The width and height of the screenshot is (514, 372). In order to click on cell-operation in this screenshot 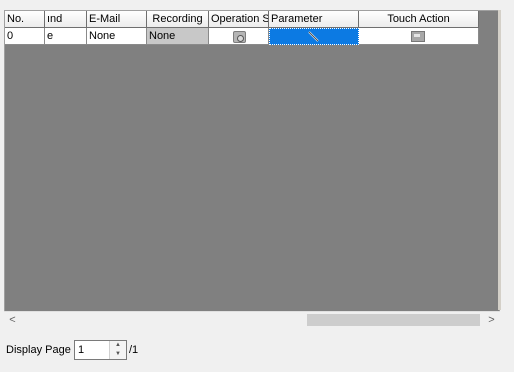, I will do `click(239, 36)`.